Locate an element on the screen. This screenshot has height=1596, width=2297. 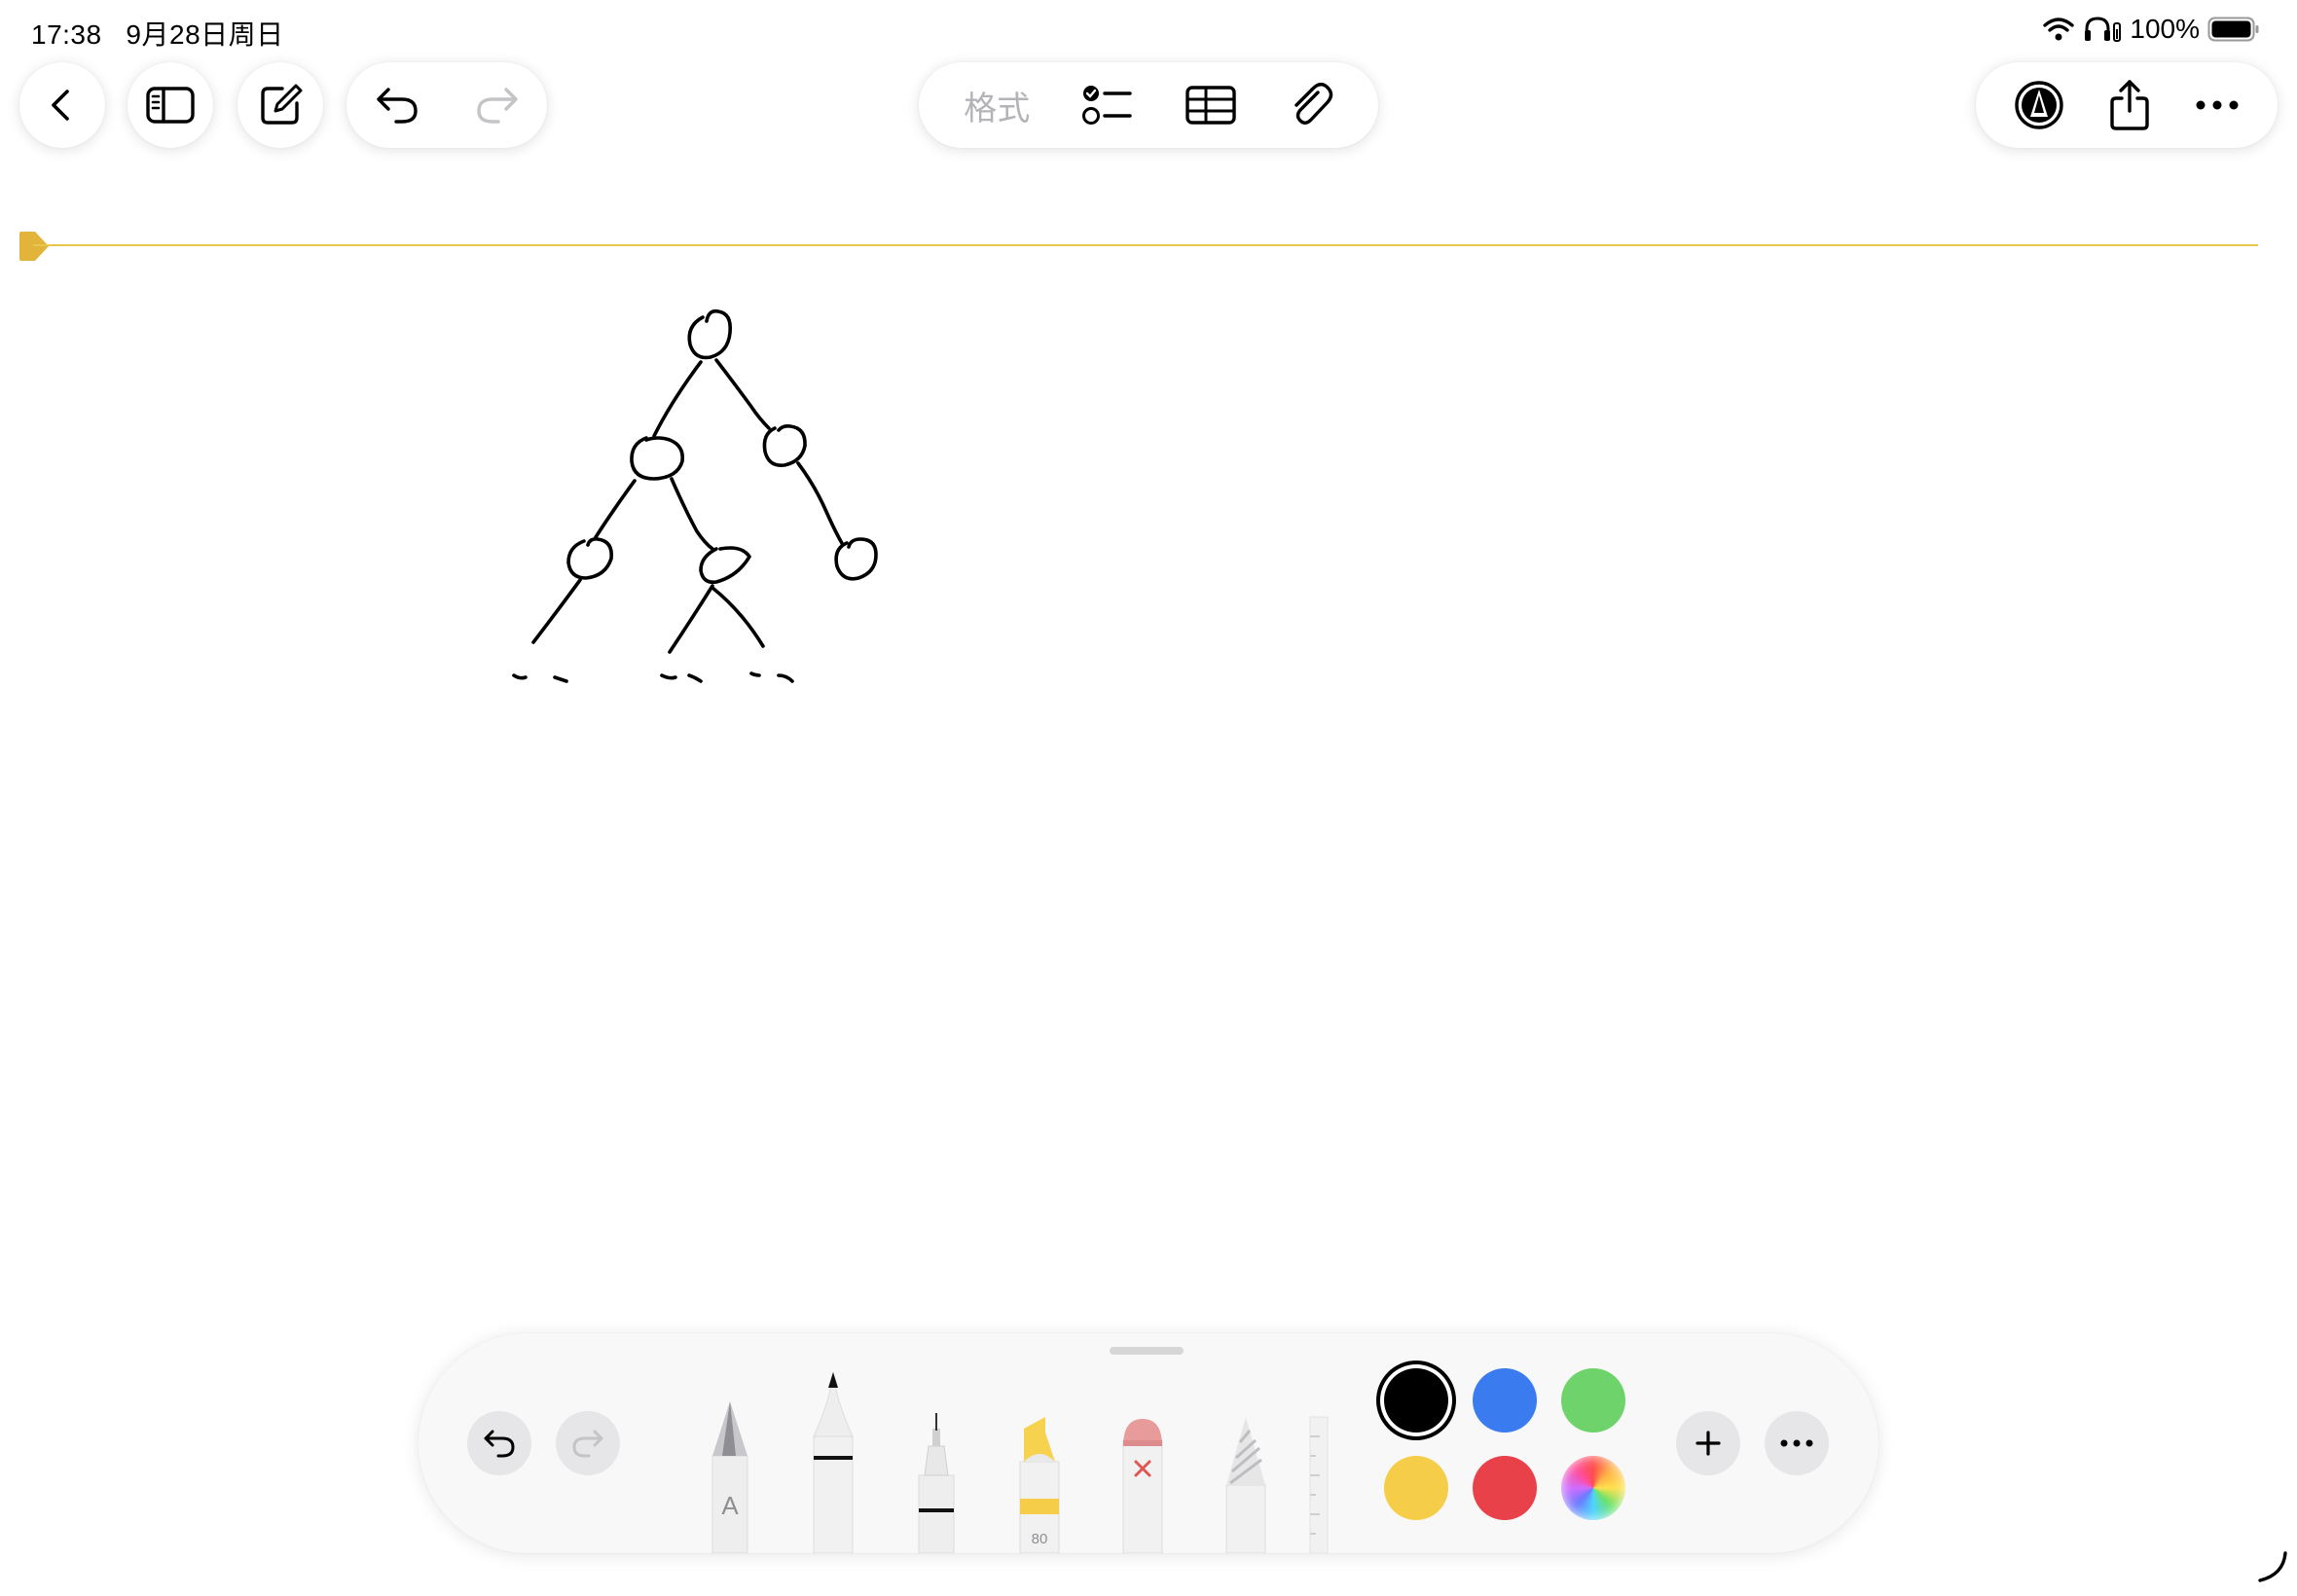
tool-palette: A 80 is located at coordinates (1148, 1443).